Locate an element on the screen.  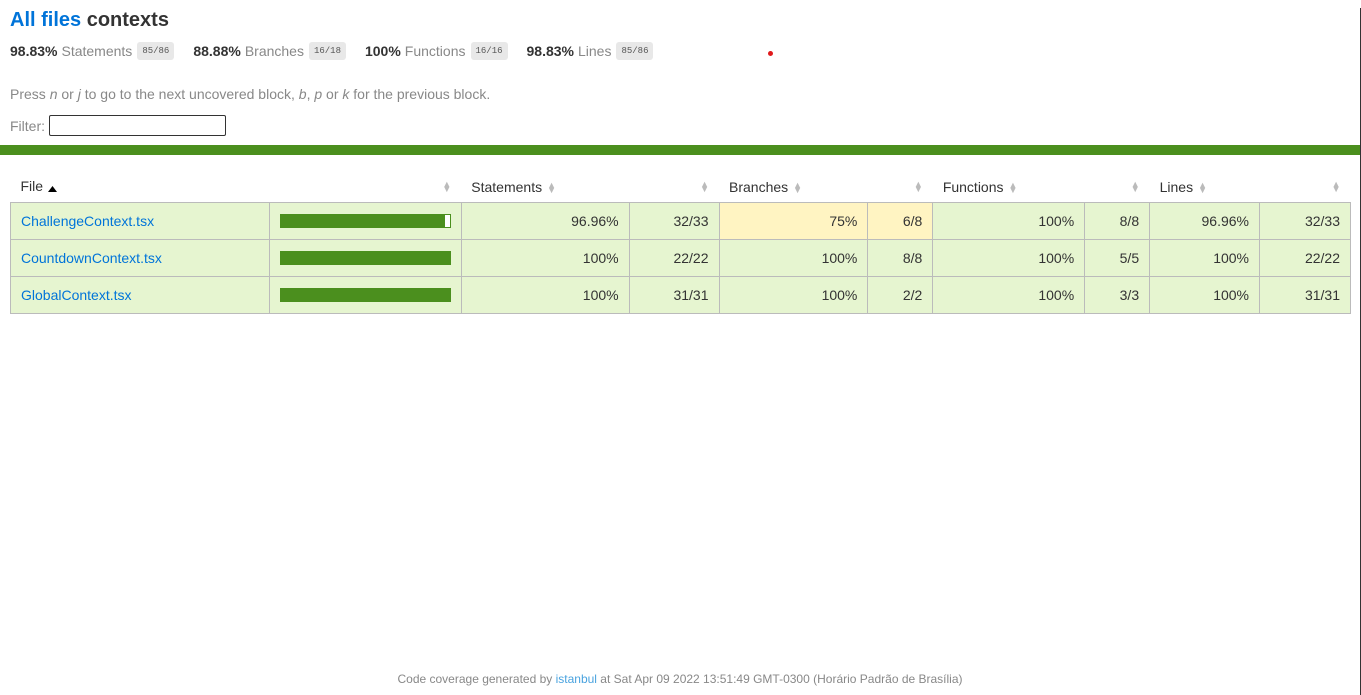
red-dot-marker is located at coordinates (770, 53).